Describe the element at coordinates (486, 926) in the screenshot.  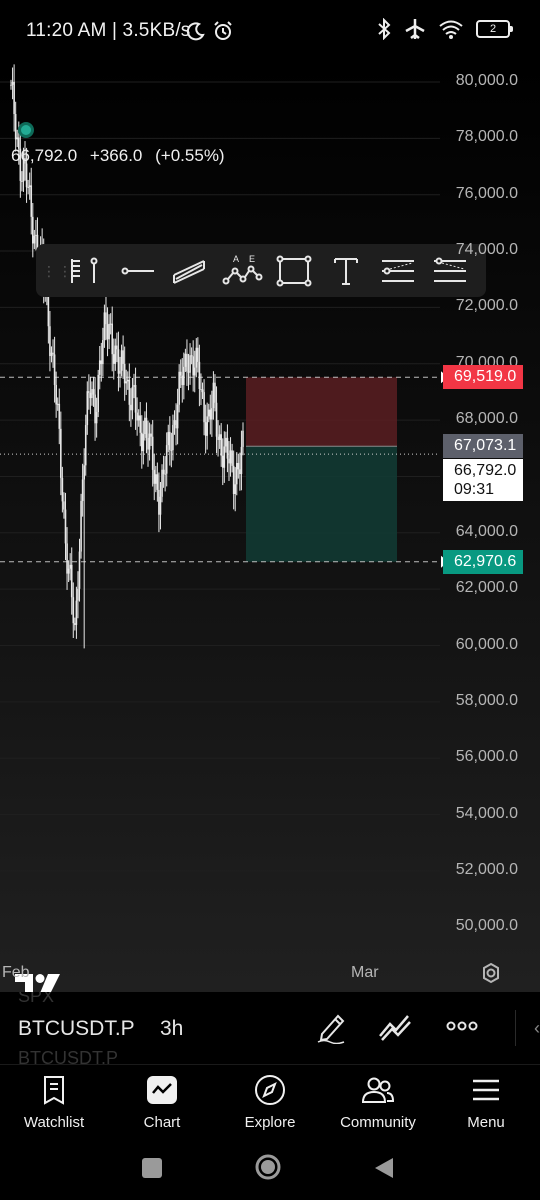
I see `y-axis-tick-label: 50,000.0` at that location.